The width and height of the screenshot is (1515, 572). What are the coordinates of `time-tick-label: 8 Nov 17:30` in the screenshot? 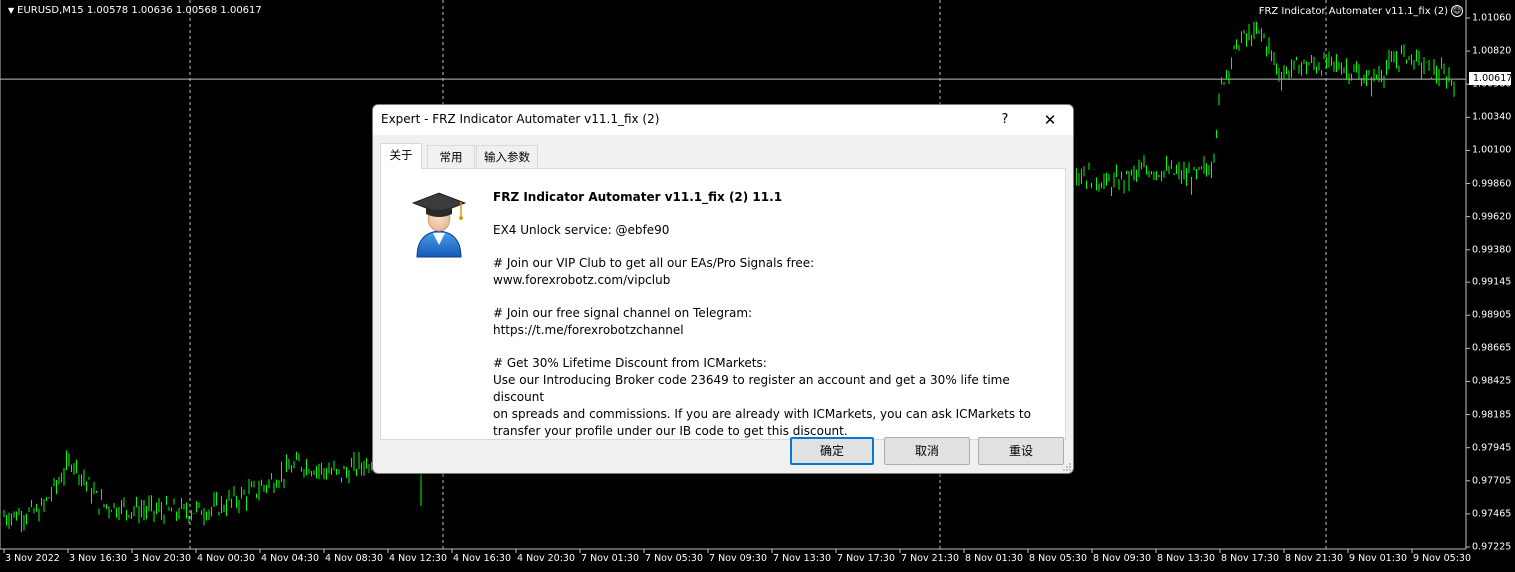 It's located at (1250, 558).